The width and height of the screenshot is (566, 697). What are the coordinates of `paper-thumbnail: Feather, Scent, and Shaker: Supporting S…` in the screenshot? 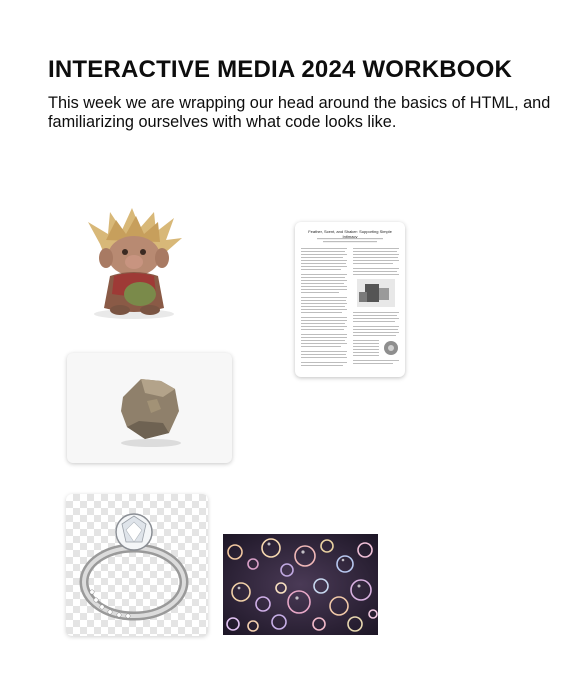 It's located at (350, 299).